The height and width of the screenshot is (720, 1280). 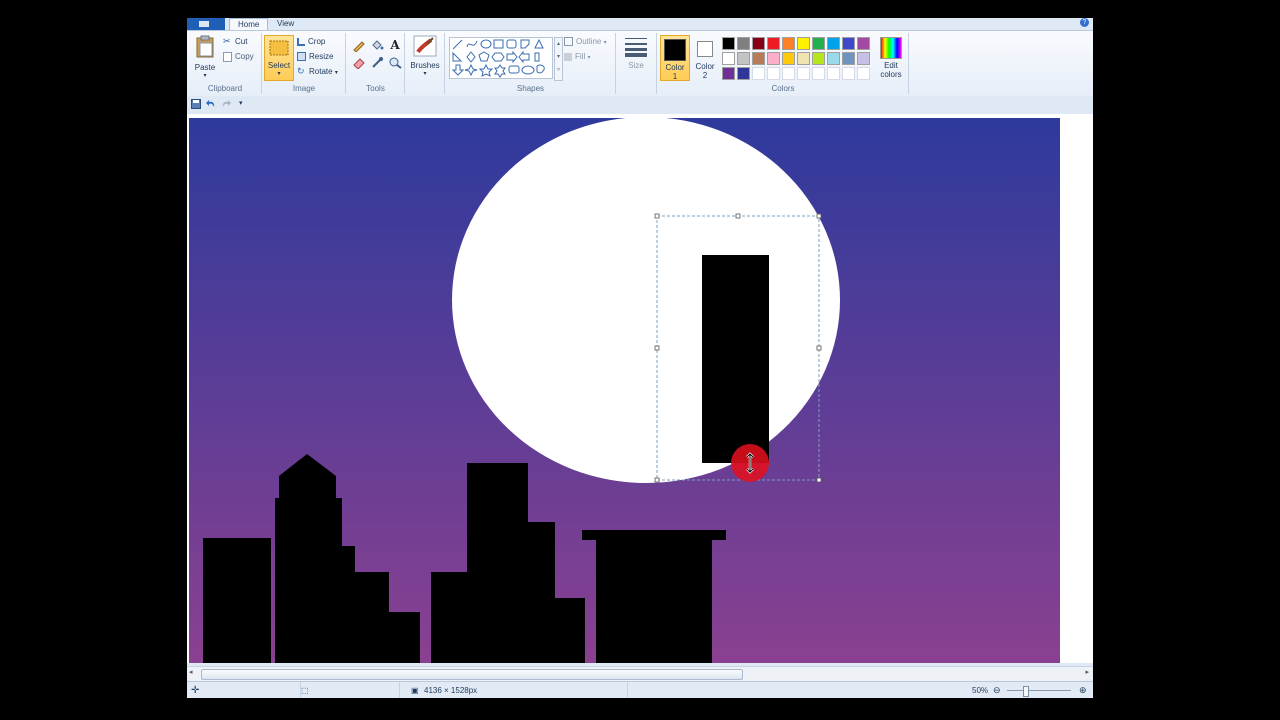 What do you see at coordinates (675, 58) in the screenshot?
I see `color1-button: Color 1` at bounding box center [675, 58].